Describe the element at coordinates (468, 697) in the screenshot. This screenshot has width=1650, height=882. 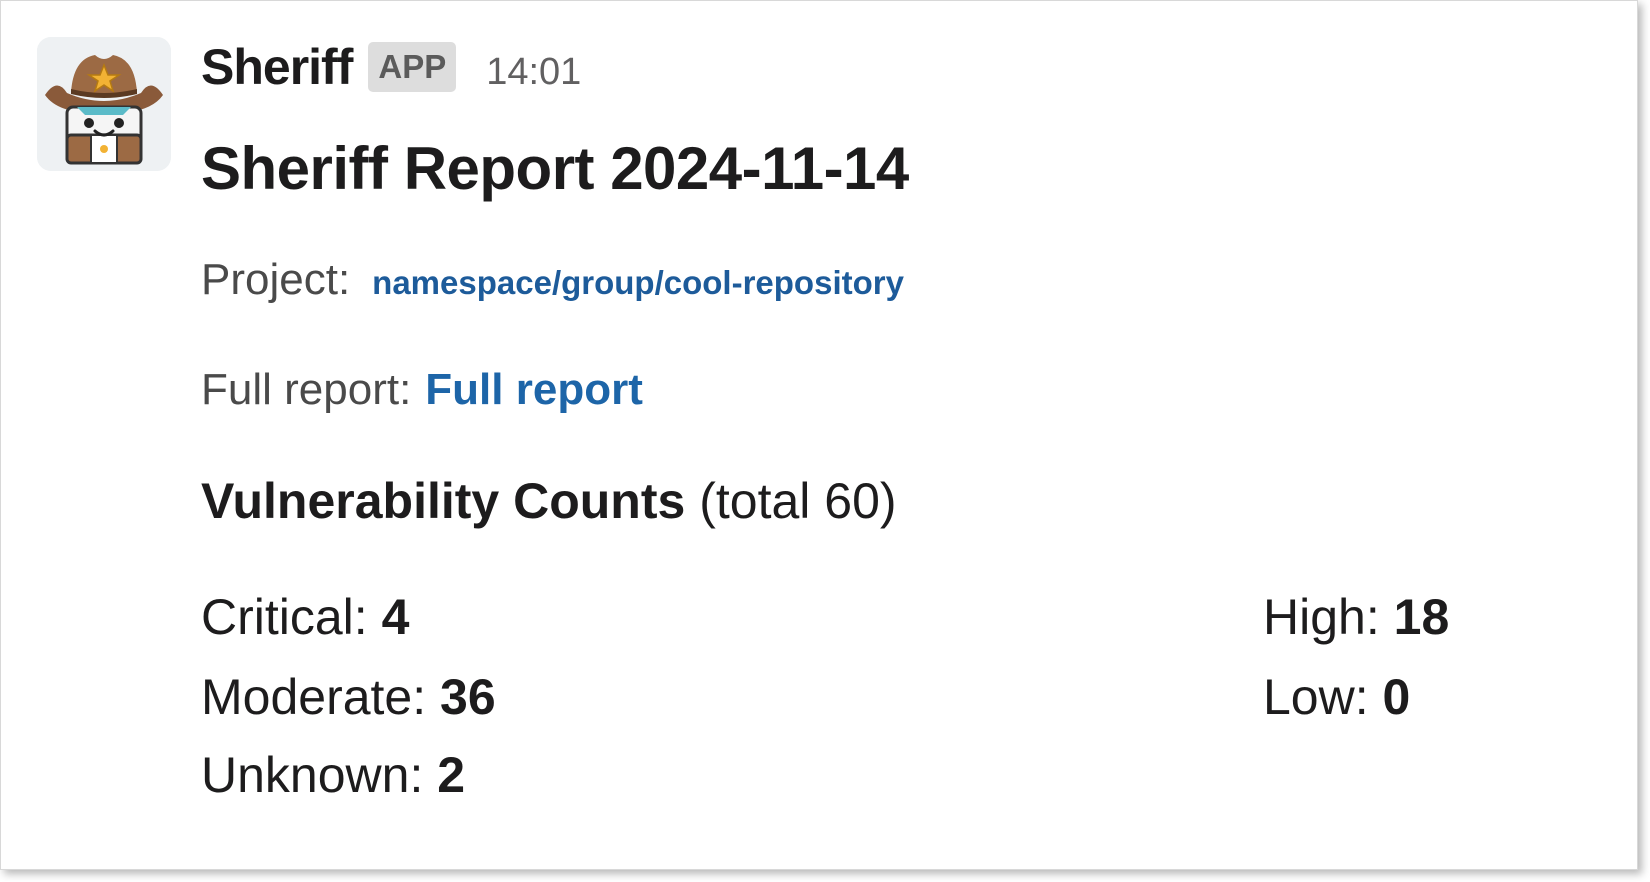
I see `count-moderate-value: 36` at that location.